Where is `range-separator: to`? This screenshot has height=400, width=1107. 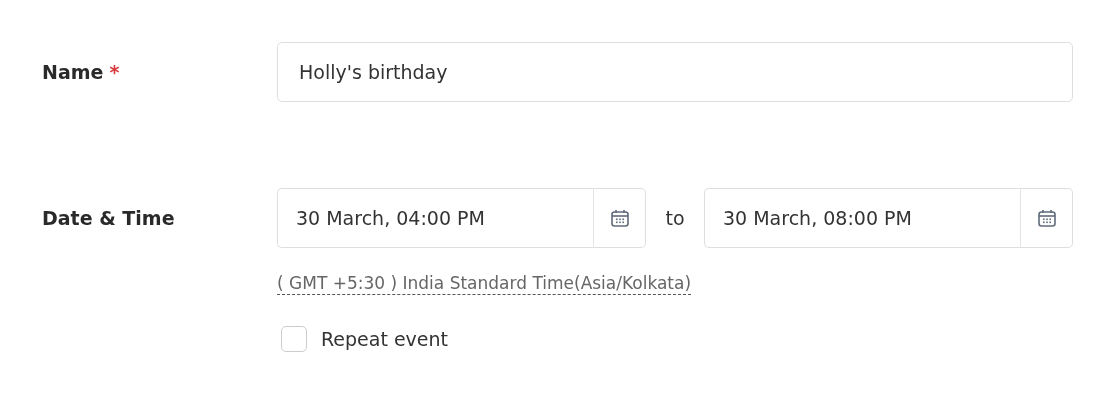 range-separator: to is located at coordinates (675, 217).